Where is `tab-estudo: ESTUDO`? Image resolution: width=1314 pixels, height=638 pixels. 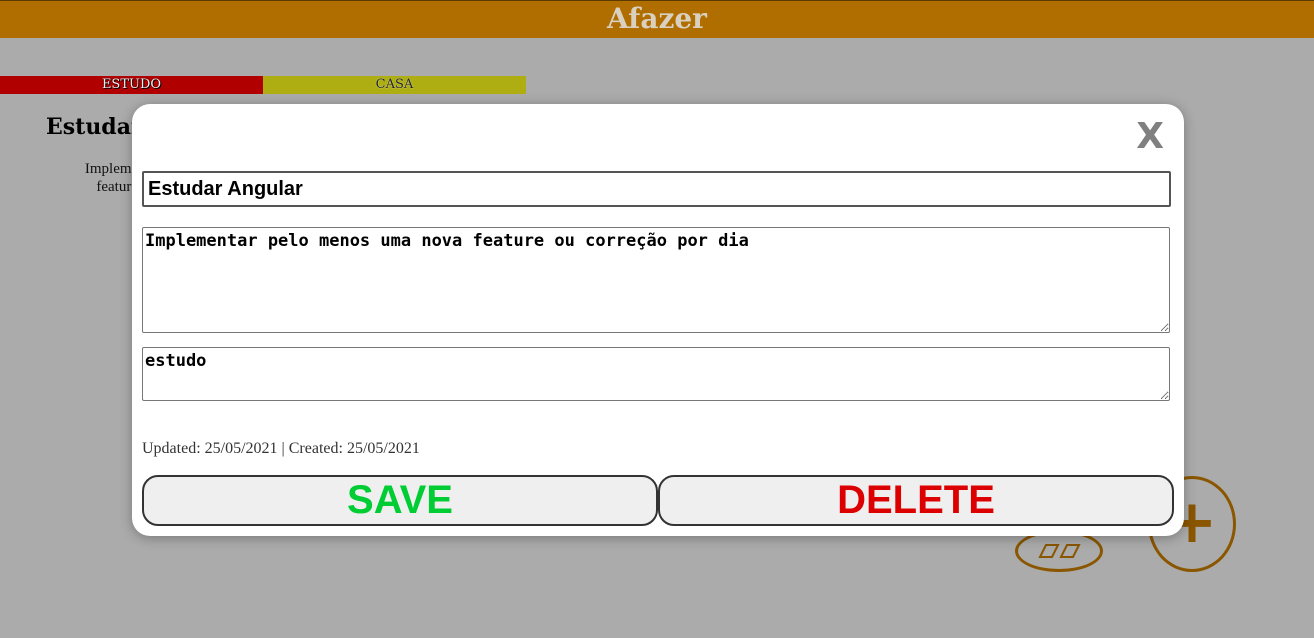 tab-estudo: ESTUDO is located at coordinates (131, 85).